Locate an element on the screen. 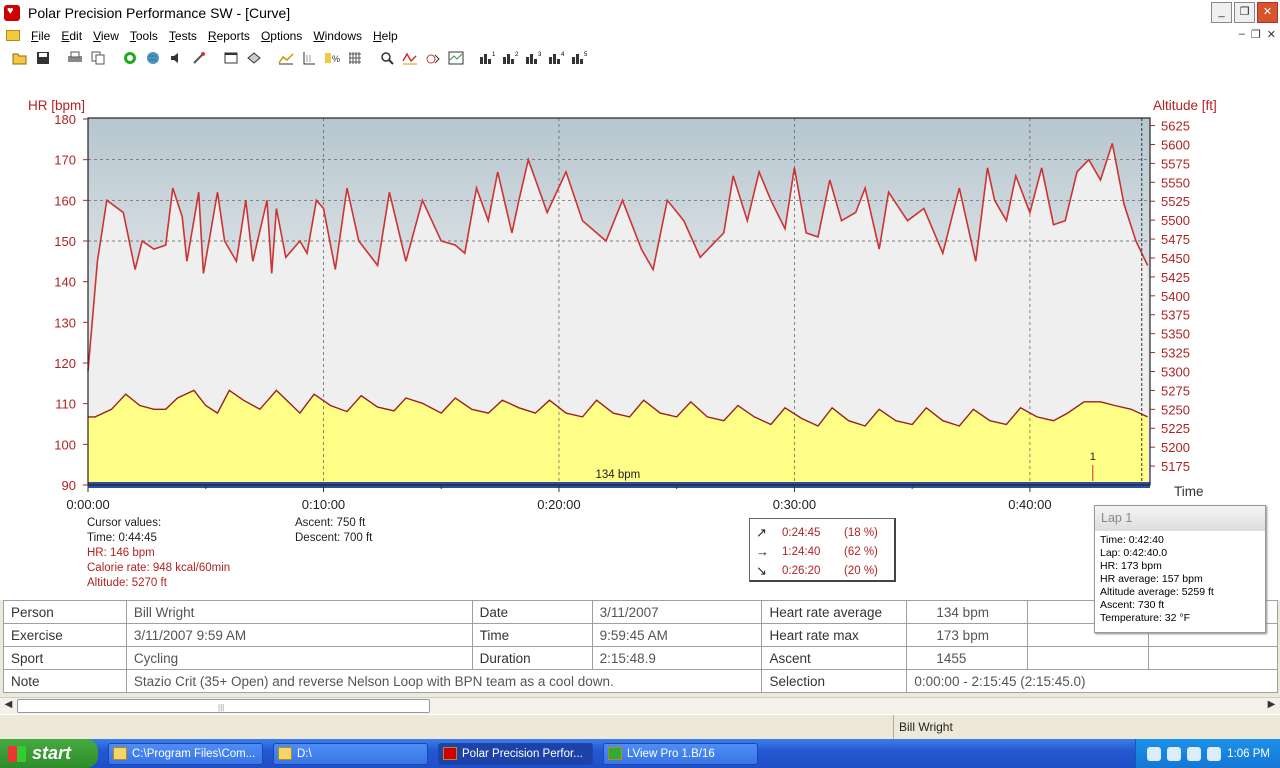  scroll-left-icon: ◀ is located at coordinates (8, 706).